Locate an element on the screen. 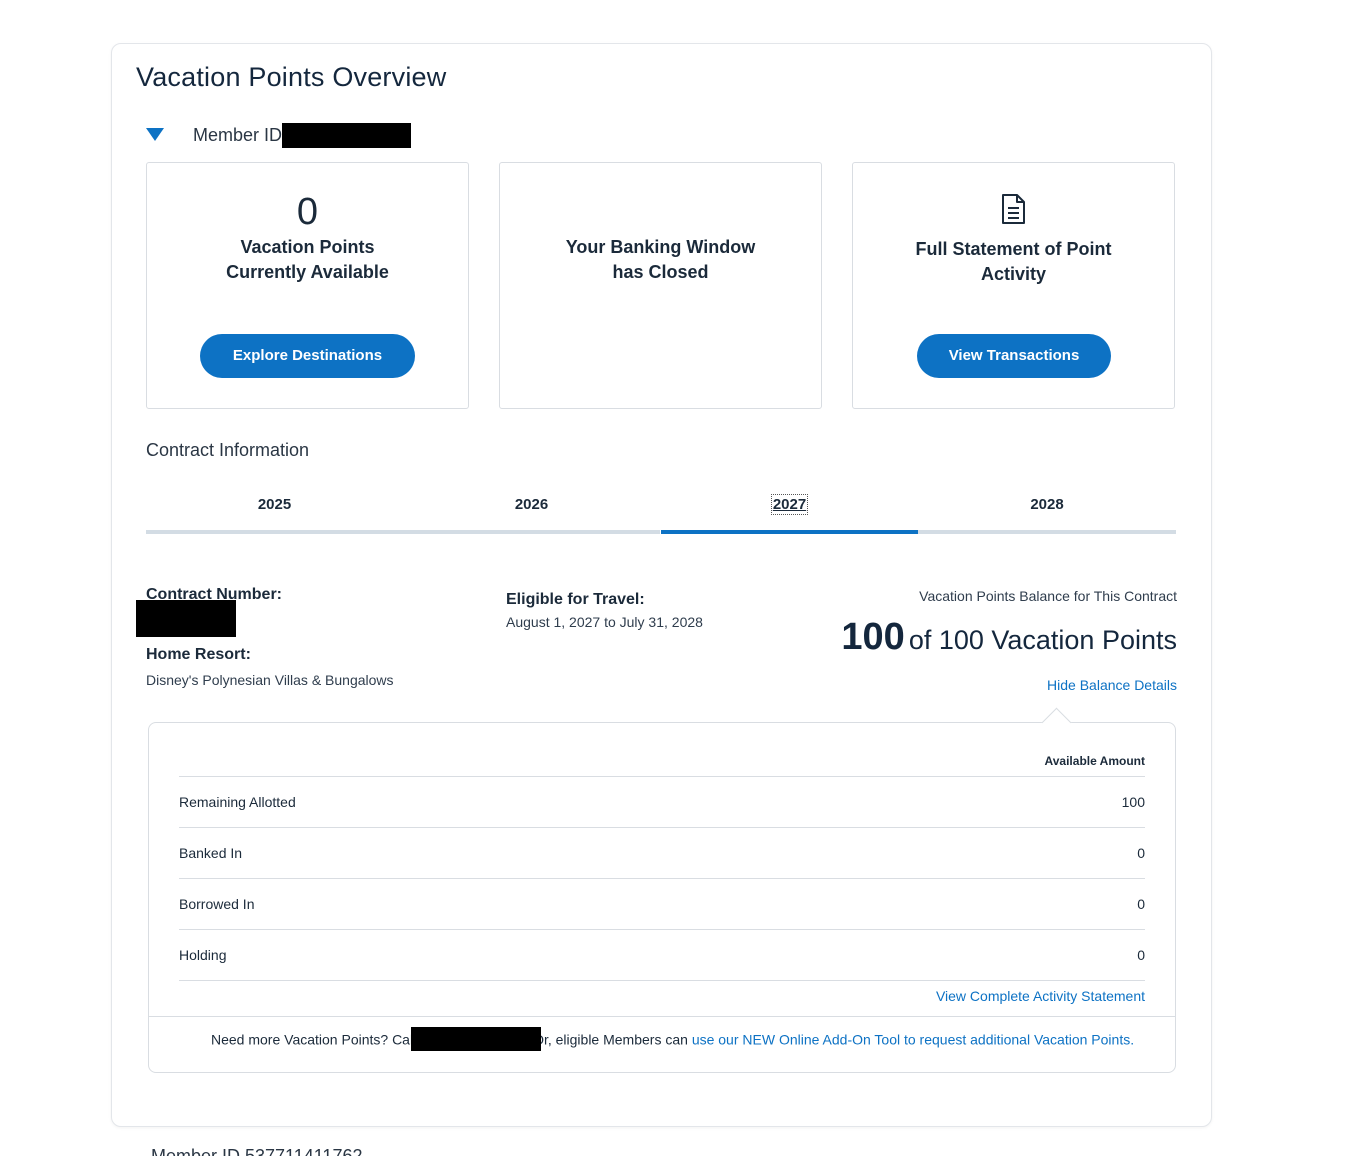 This screenshot has height=1156, width=1369. contract-information-heading: Contract Information is located at coordinates (228, 450).